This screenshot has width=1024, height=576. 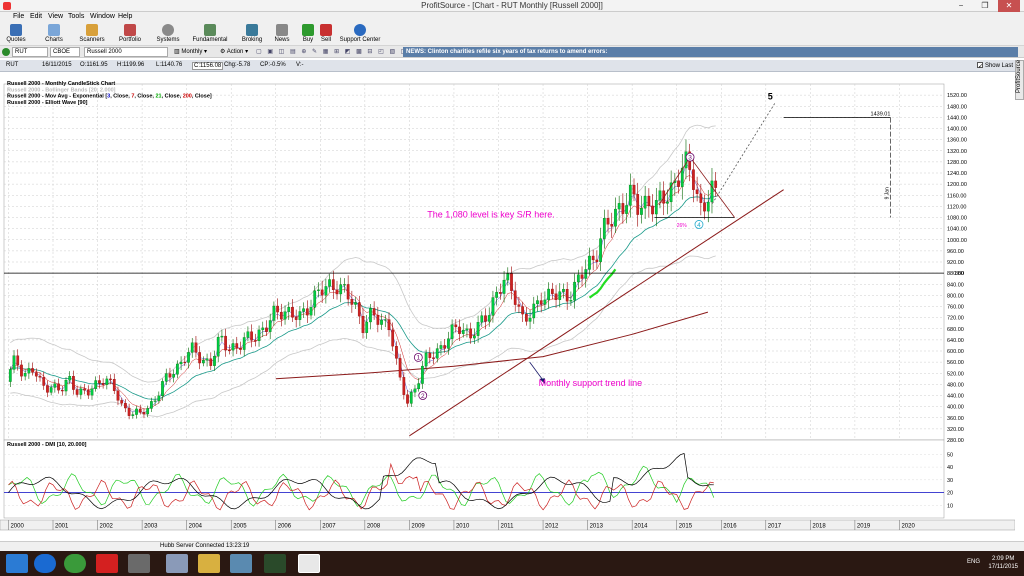 I want to click on support-center-button: Support Center, so click(x=360, y=34).